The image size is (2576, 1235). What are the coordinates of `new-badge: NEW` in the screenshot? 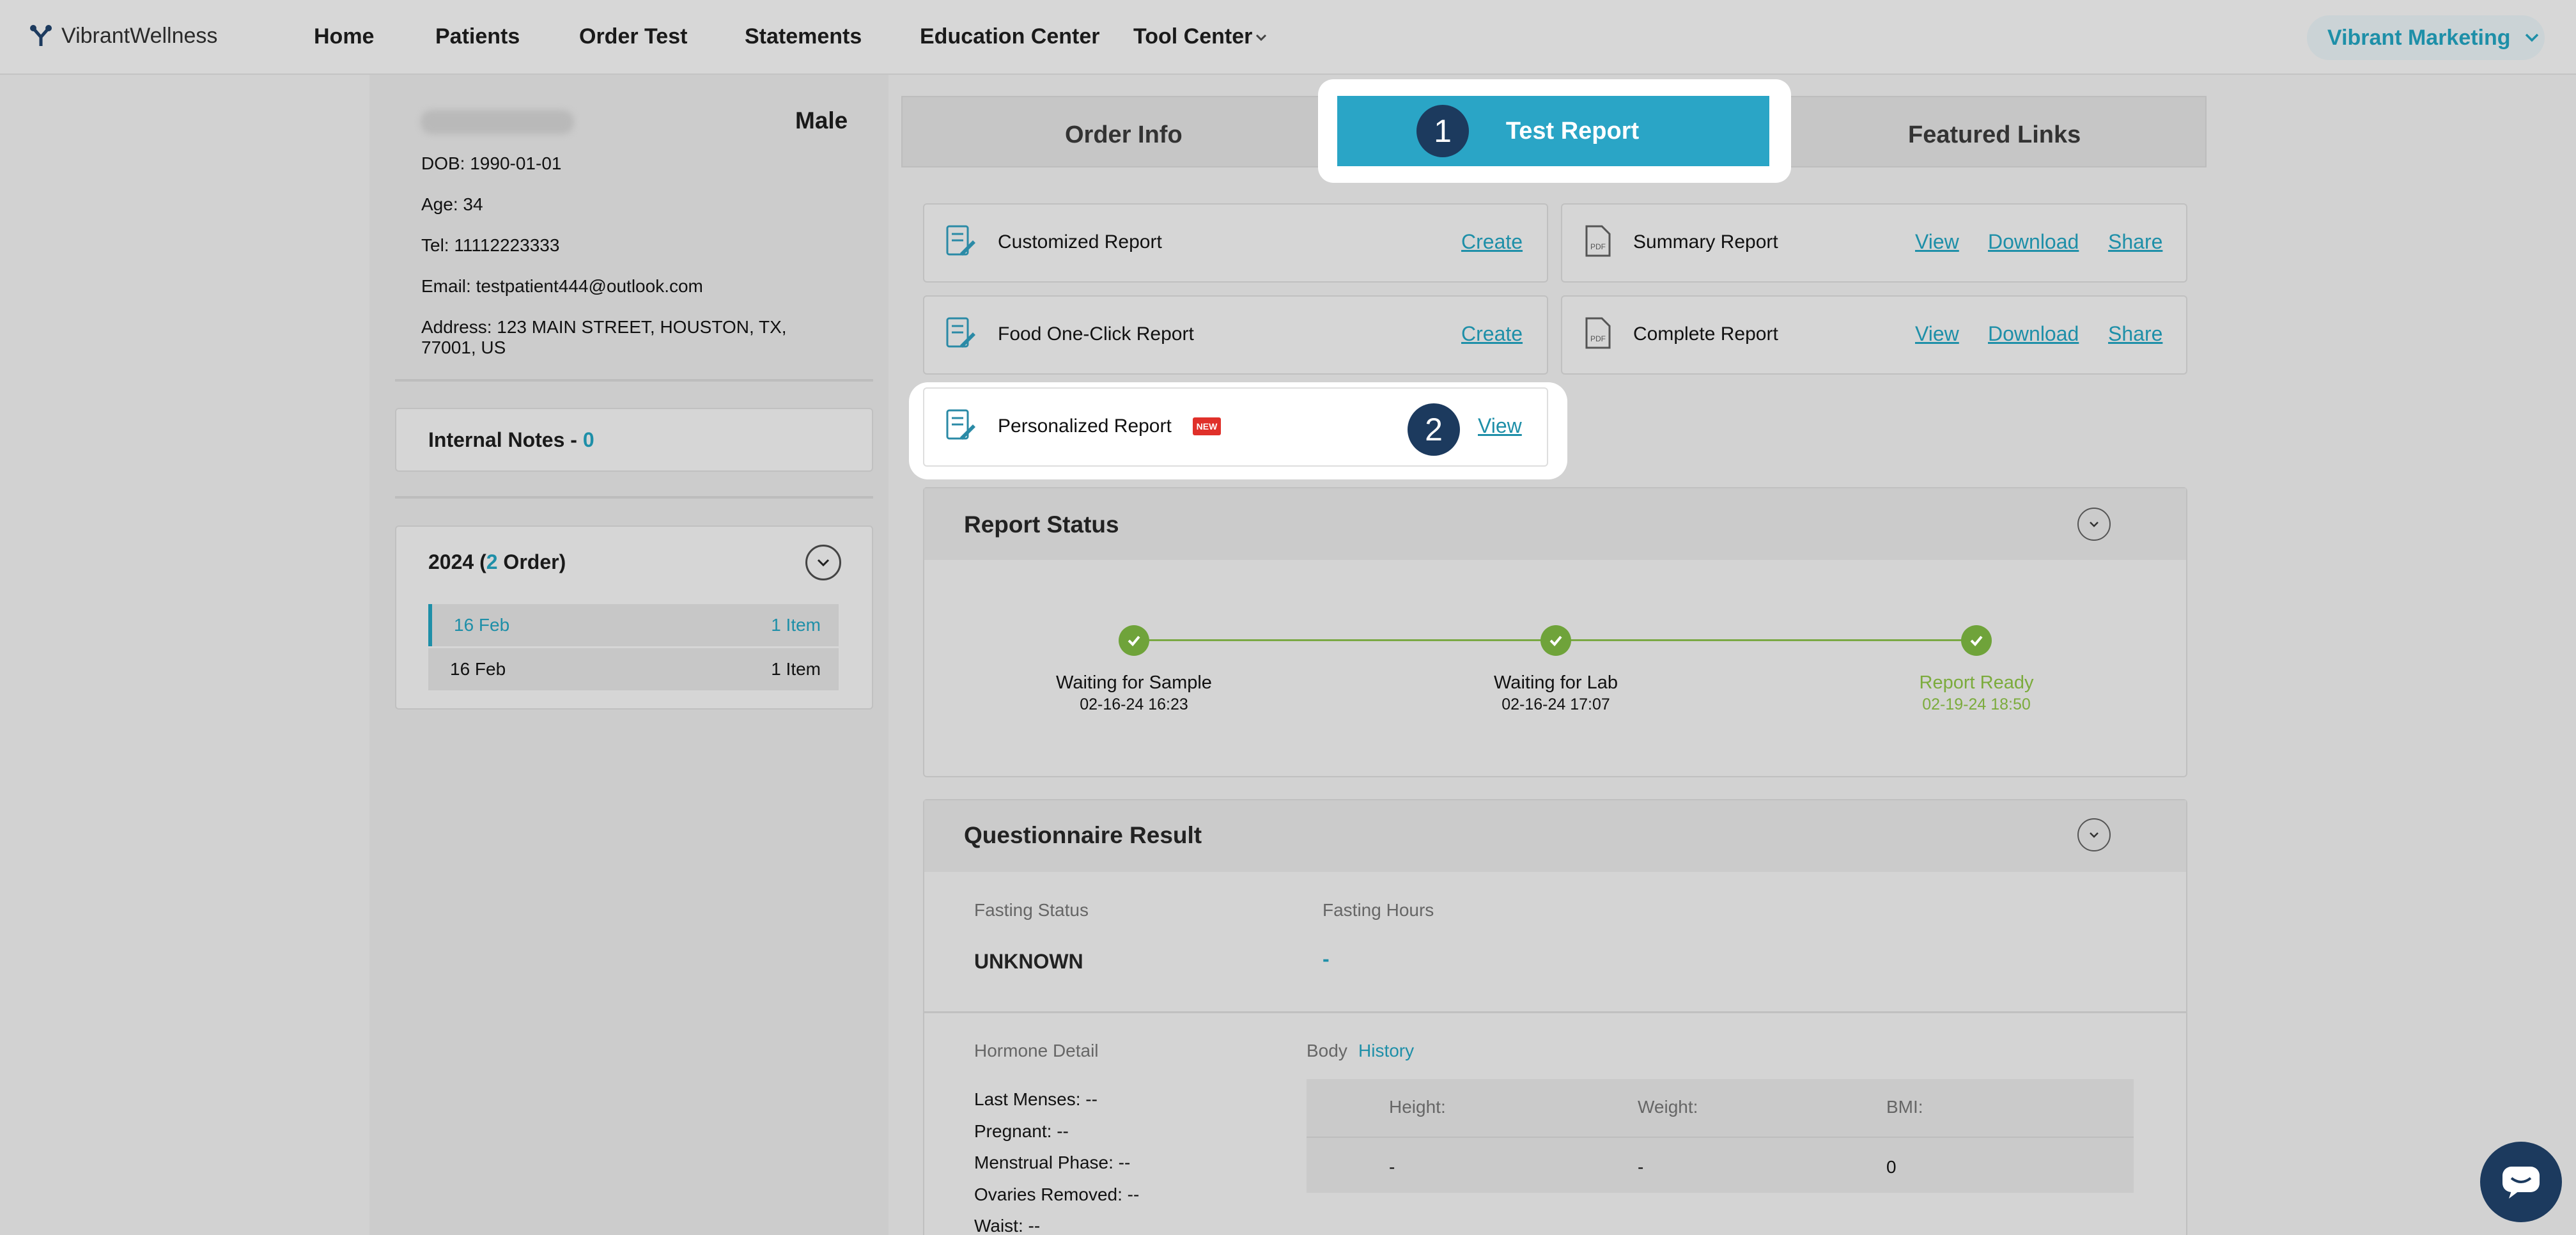 It's located at (1207, 426).